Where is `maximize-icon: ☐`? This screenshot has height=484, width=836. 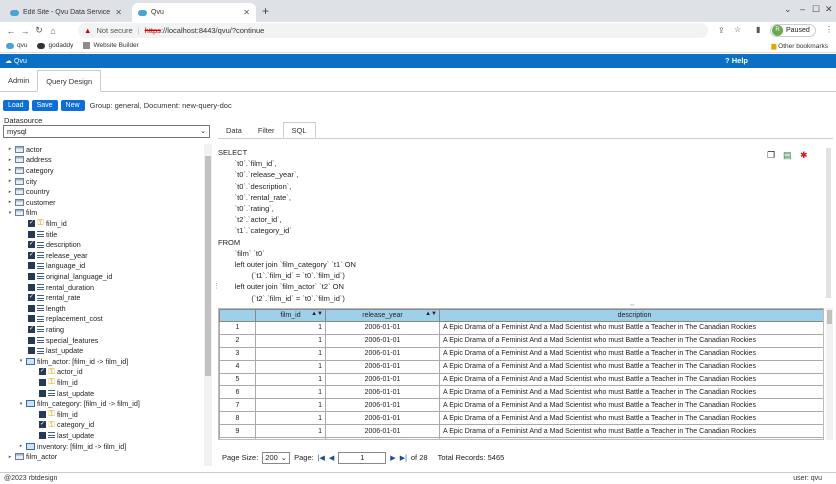
maximize-icon: ☐ is located at coordinates (816, 9).